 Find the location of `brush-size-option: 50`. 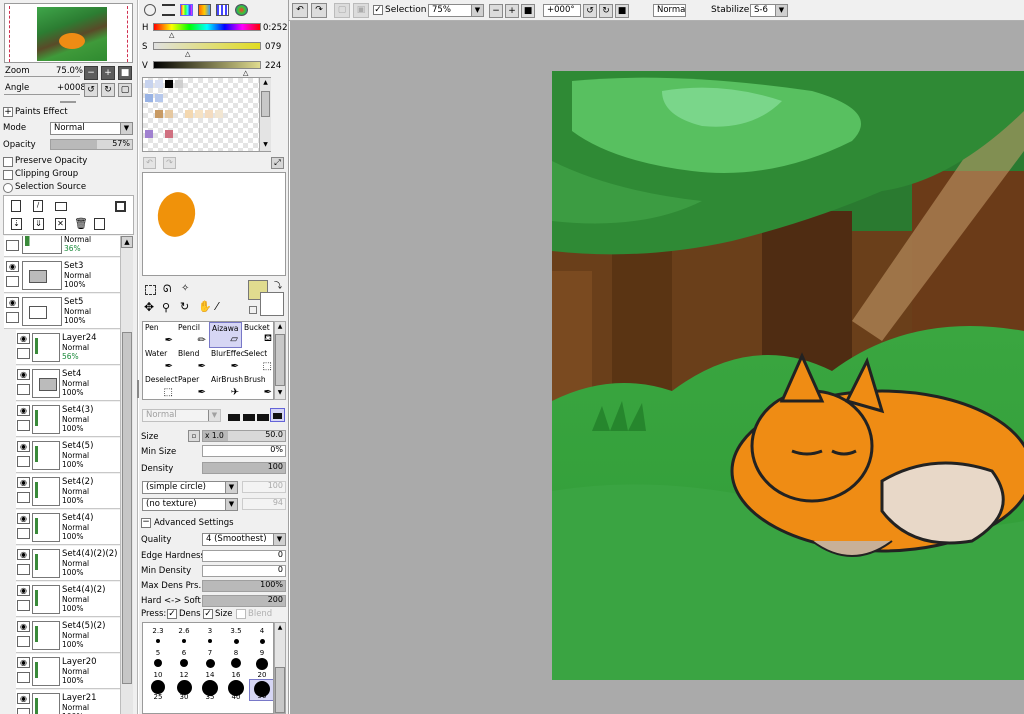

brush-size-option: 50 is located at coordinates (261, 690).